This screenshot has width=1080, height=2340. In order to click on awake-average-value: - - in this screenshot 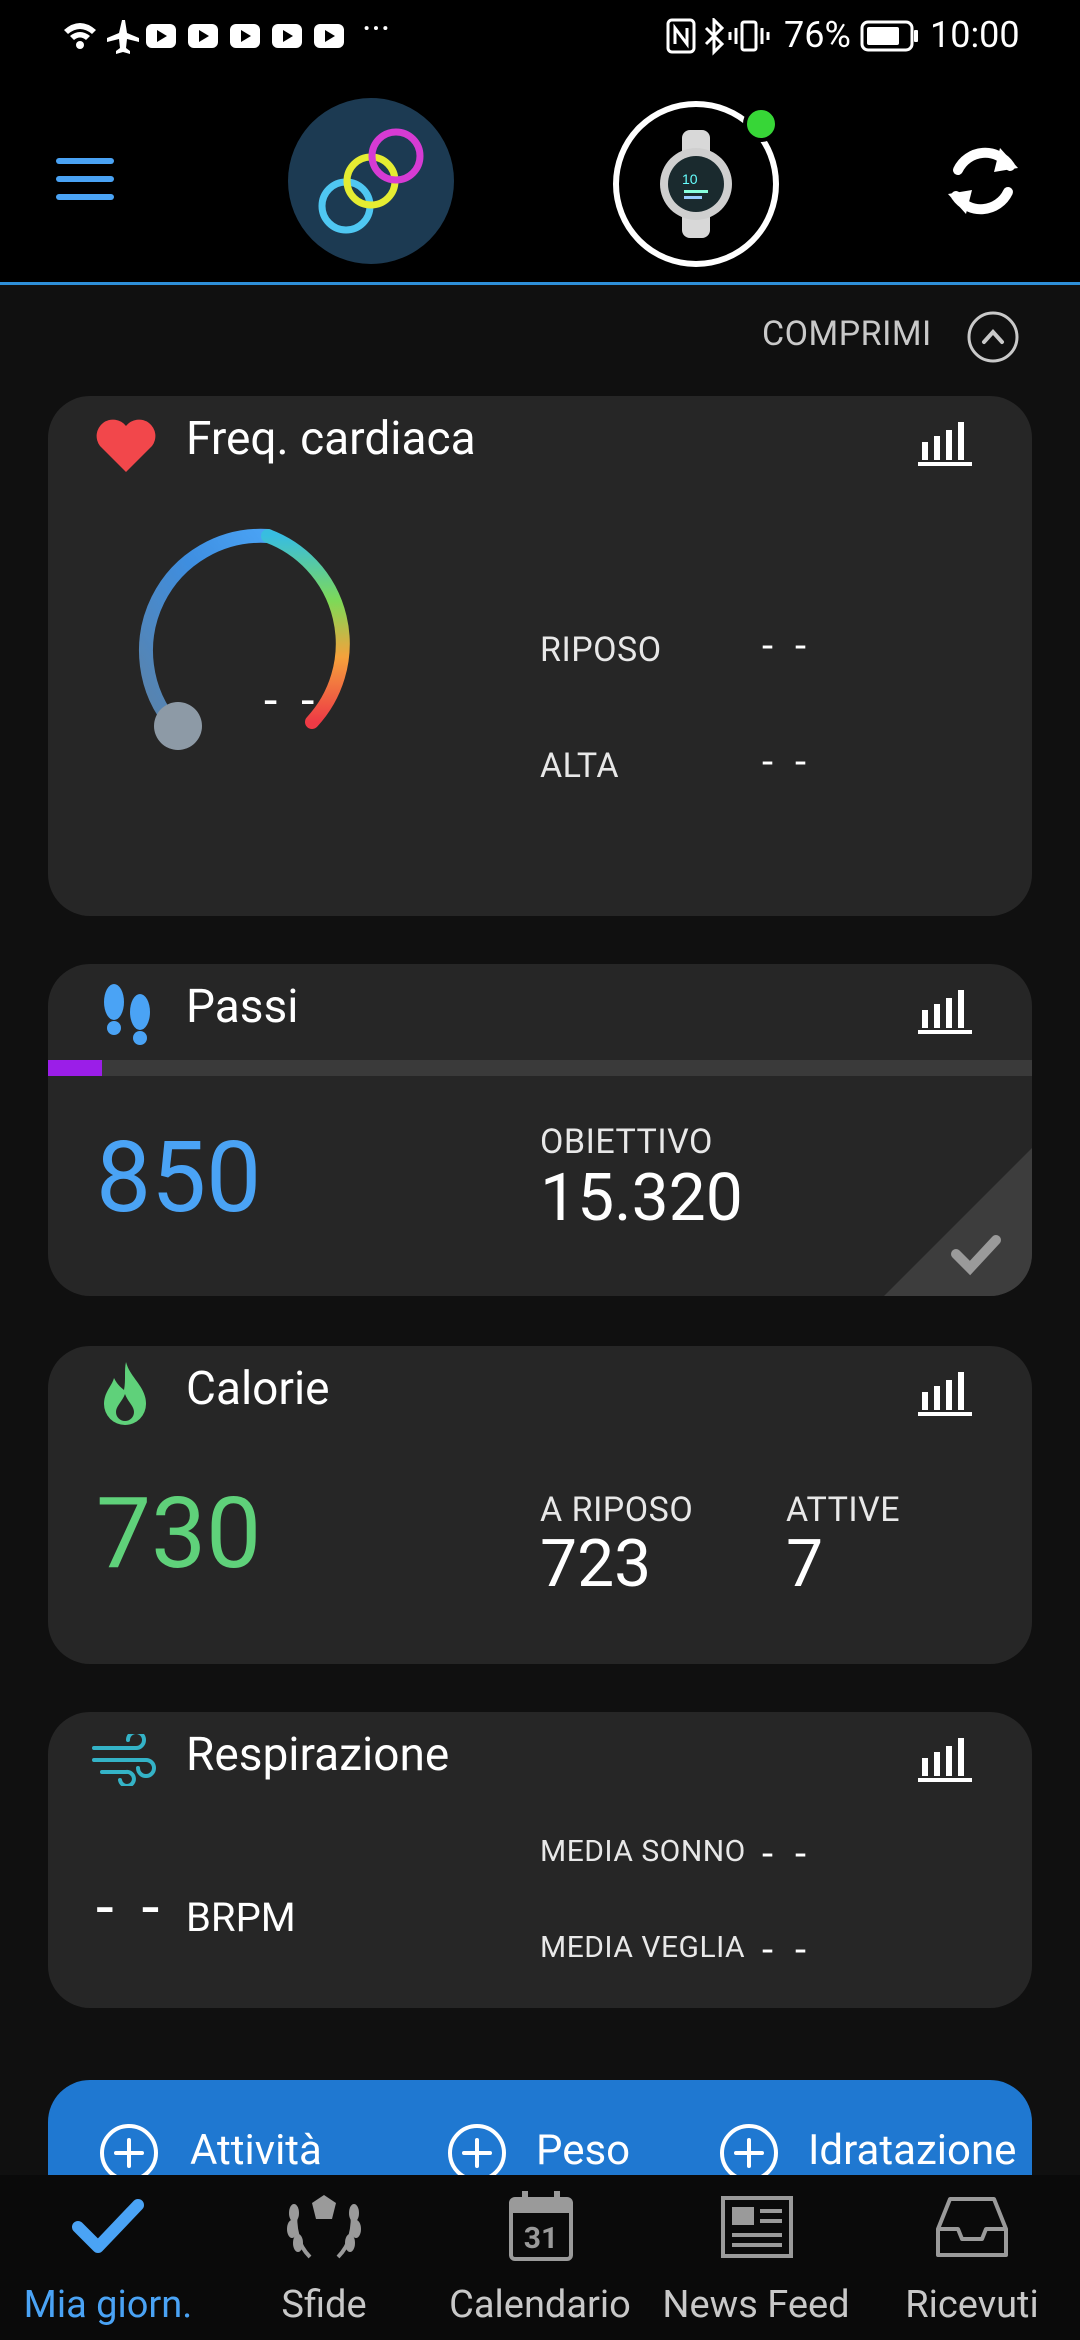, I will do `click(787, 1949)`.